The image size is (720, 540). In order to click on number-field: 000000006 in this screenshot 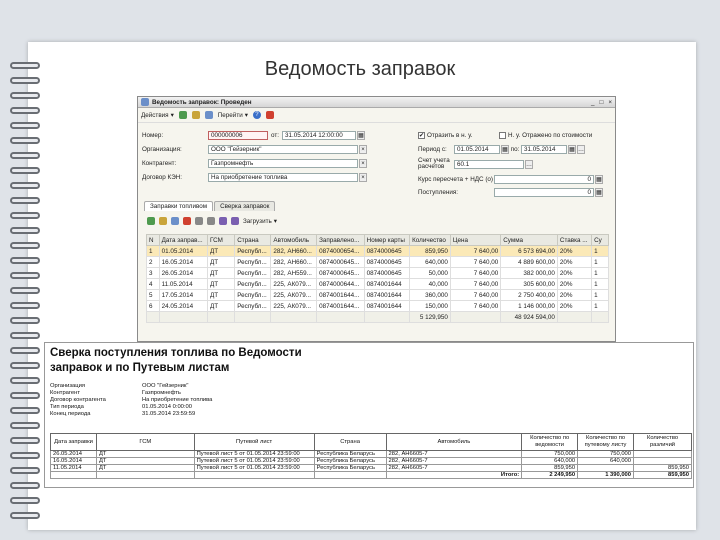, I will do `click(238, 135)`.